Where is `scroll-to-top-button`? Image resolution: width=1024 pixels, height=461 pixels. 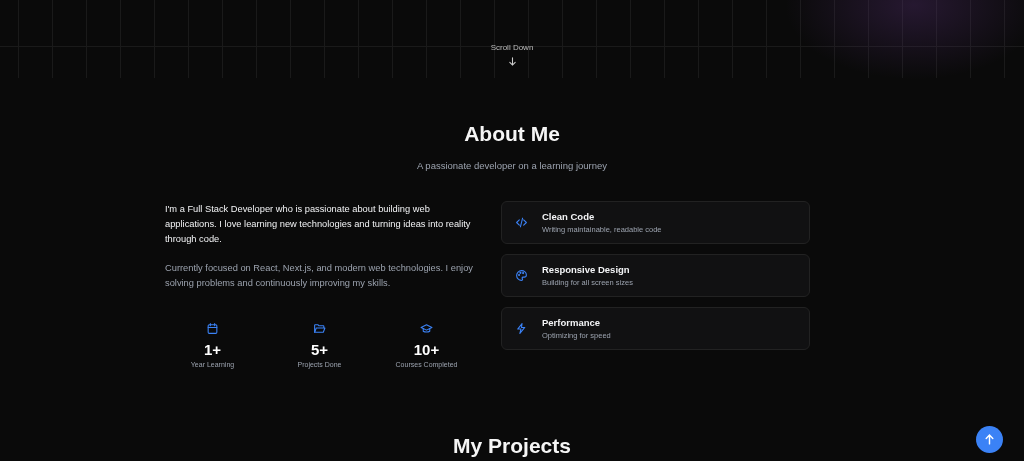 scroll-to-top-button is located at coordinates (989, 439).